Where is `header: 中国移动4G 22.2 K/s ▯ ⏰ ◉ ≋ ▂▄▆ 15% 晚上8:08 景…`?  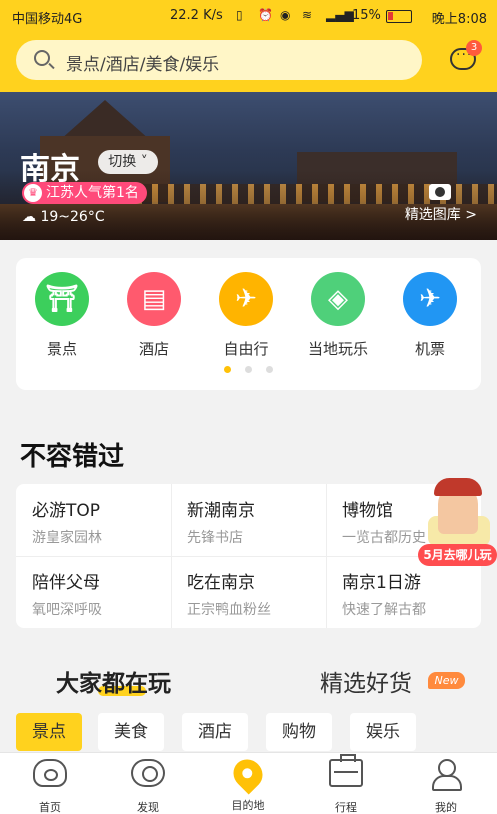
header: 中国移动4G 22.2 K/s ▯ ⏰ ◉ ≋ ▂▄▆ 15% 晚上8:08 景… is located at coordinates (248, 46).